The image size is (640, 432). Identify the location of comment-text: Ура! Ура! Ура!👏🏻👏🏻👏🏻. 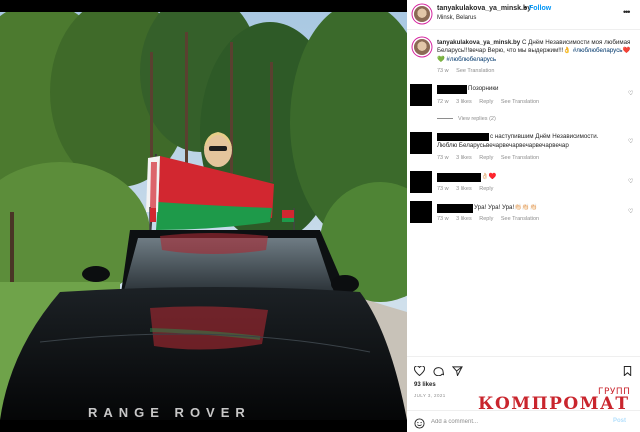
(506, 207).